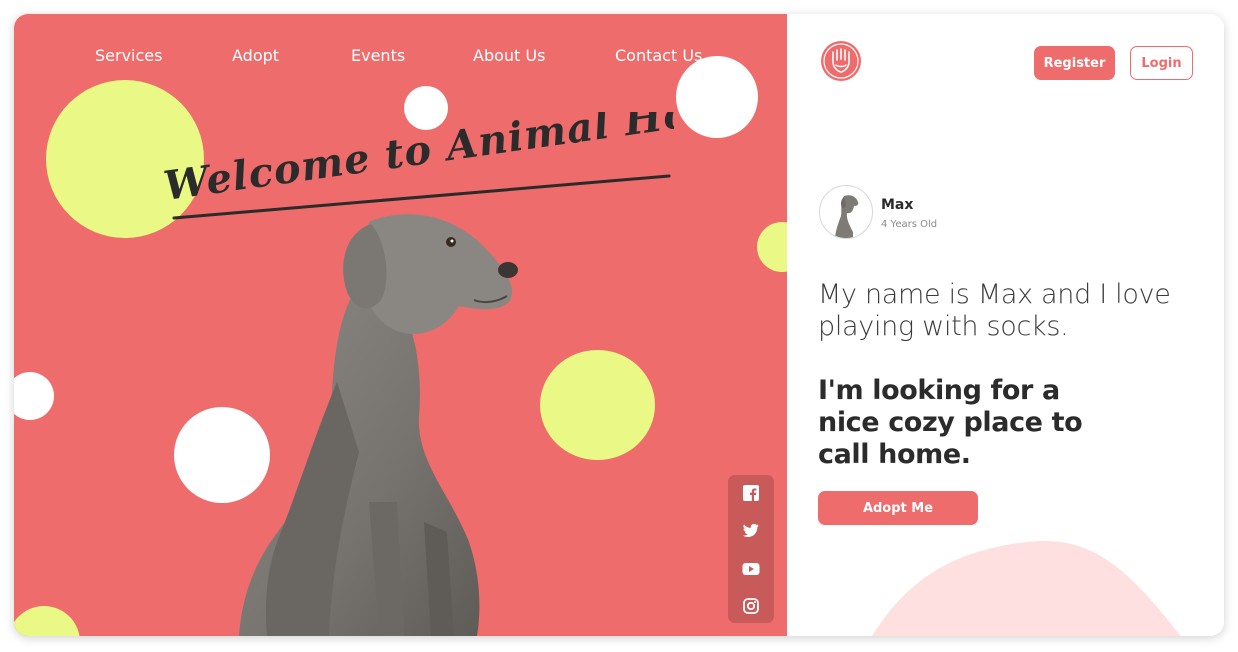 The image size is (1238, 652). I want to click on social-sidebar, so click(751, 549).